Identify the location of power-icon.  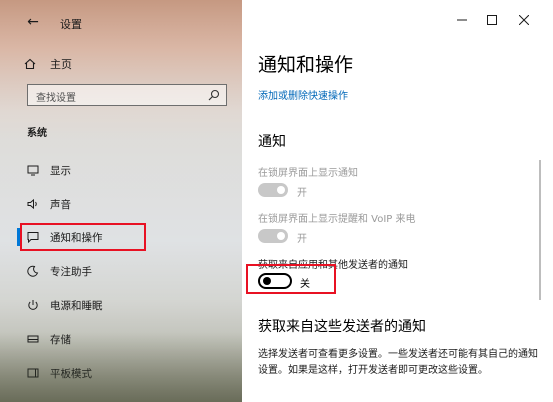
(33, 305).